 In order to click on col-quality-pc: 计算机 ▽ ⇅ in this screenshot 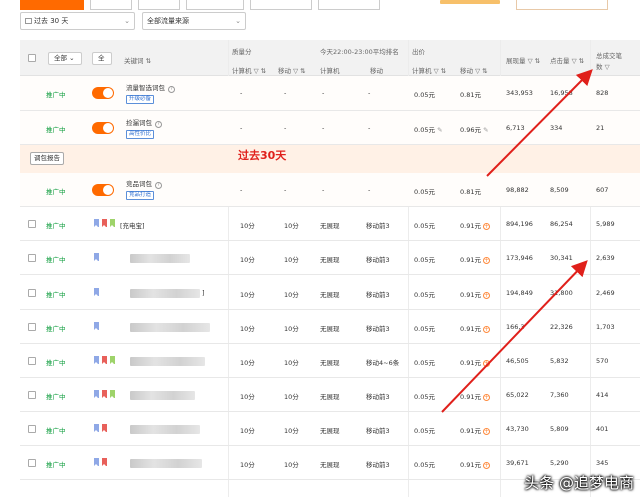, I will do `click(249, 70)`.